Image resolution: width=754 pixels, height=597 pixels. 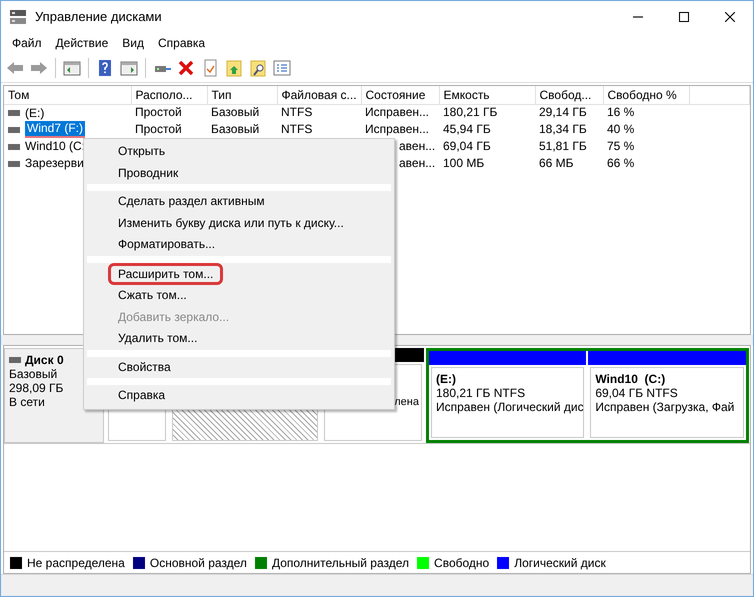 What do you see at coordinates (481, 393) in the screenshot?
I see `partition-size: 180,21 ГБ NTFS` at bounding box center [481, 393].